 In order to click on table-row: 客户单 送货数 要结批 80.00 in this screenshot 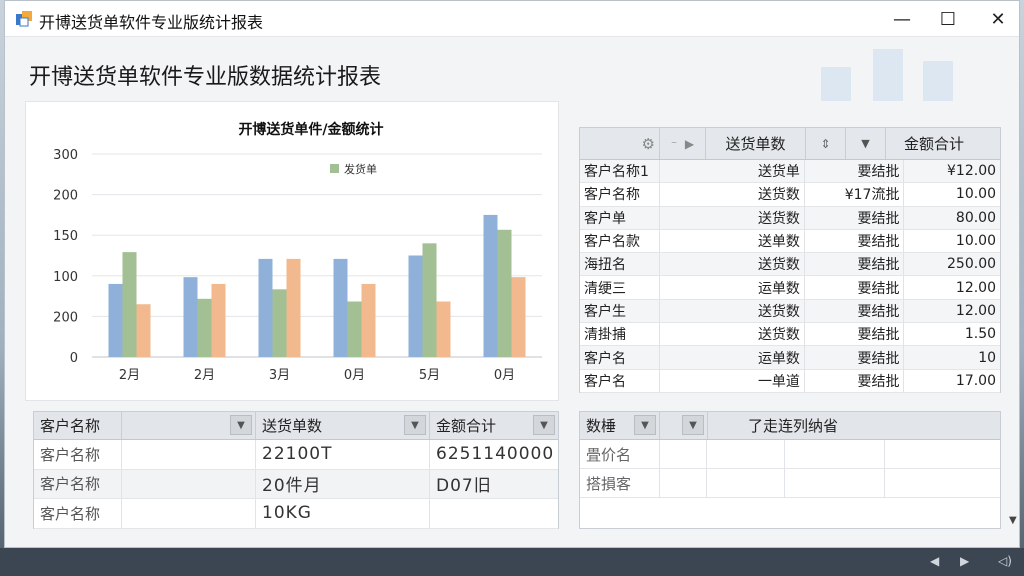, I will do `click(790, 218)`.